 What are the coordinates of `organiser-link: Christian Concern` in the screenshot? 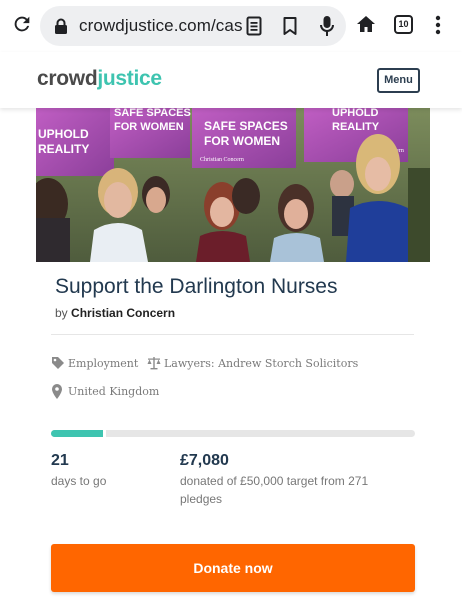 It's located at (123, 313).